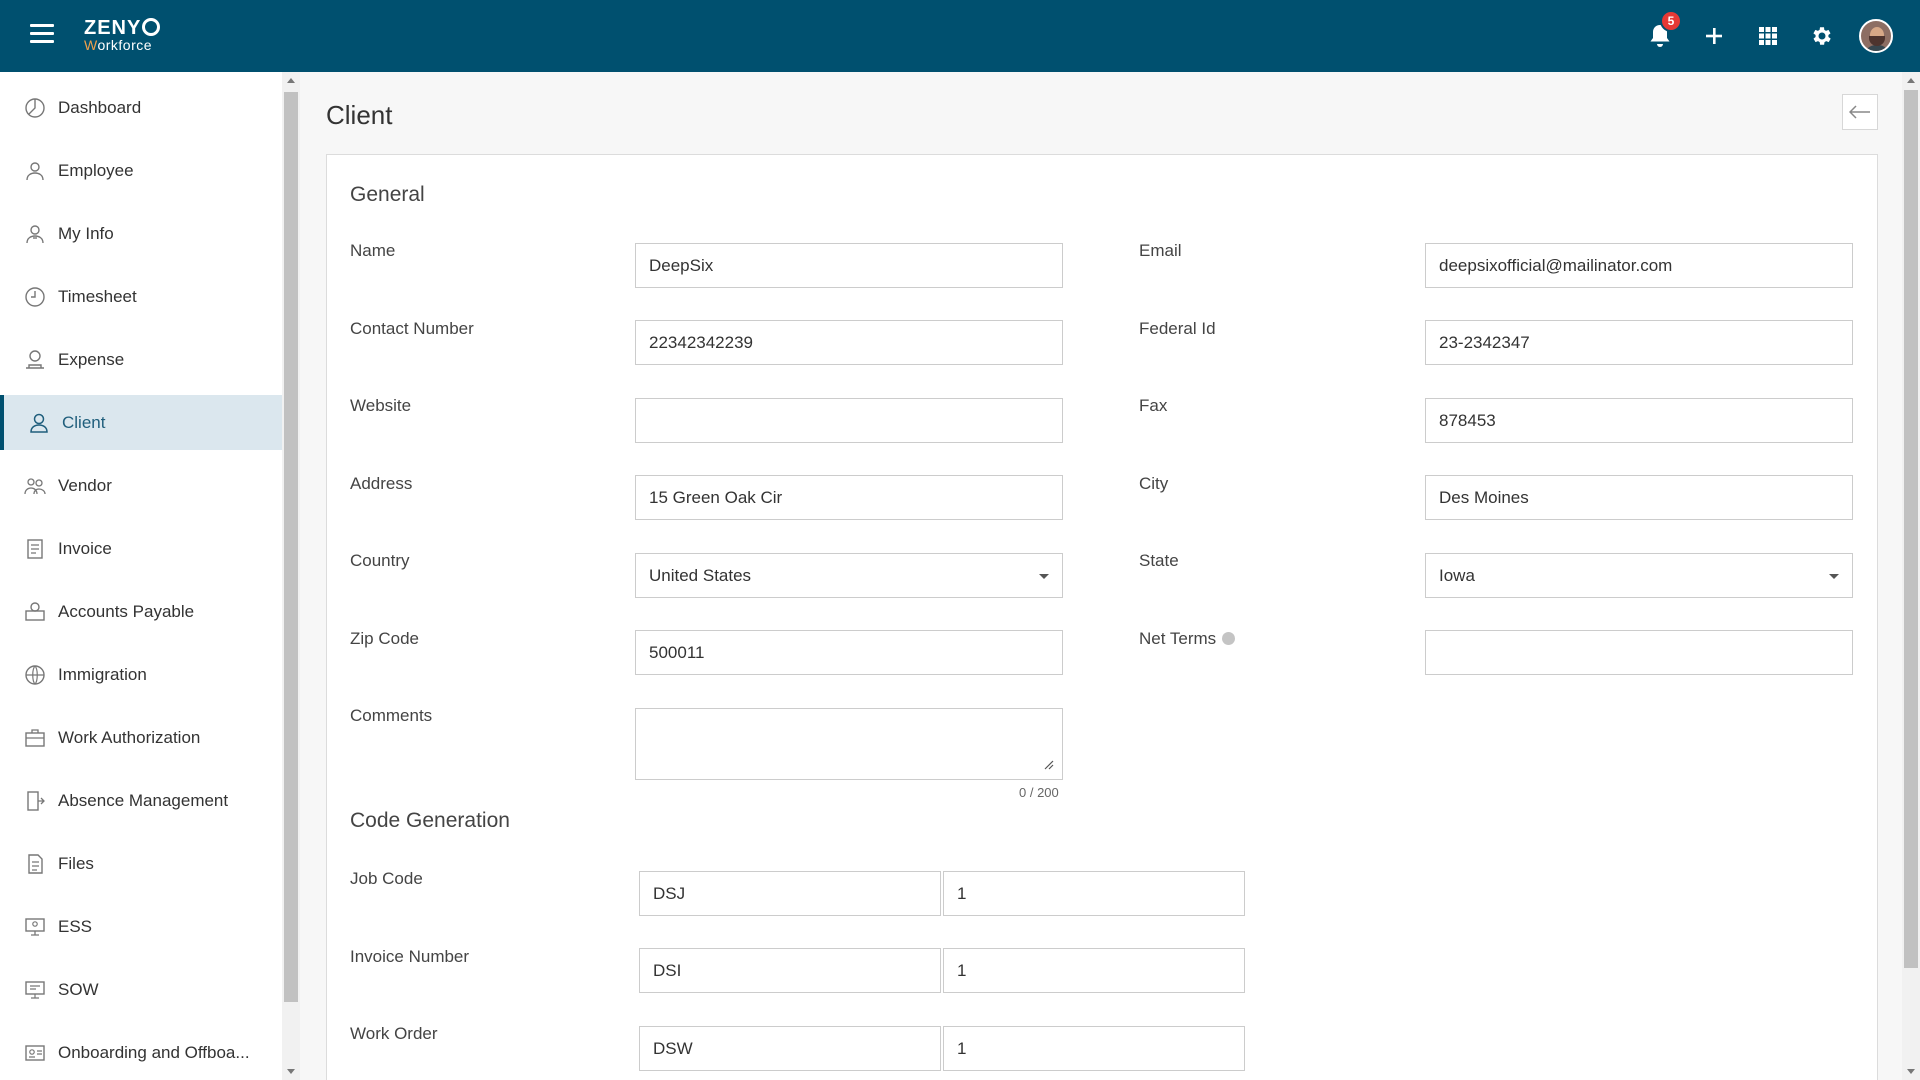 The image size is (1920, 1080). I want to click on city-input, so click(1639, 497).